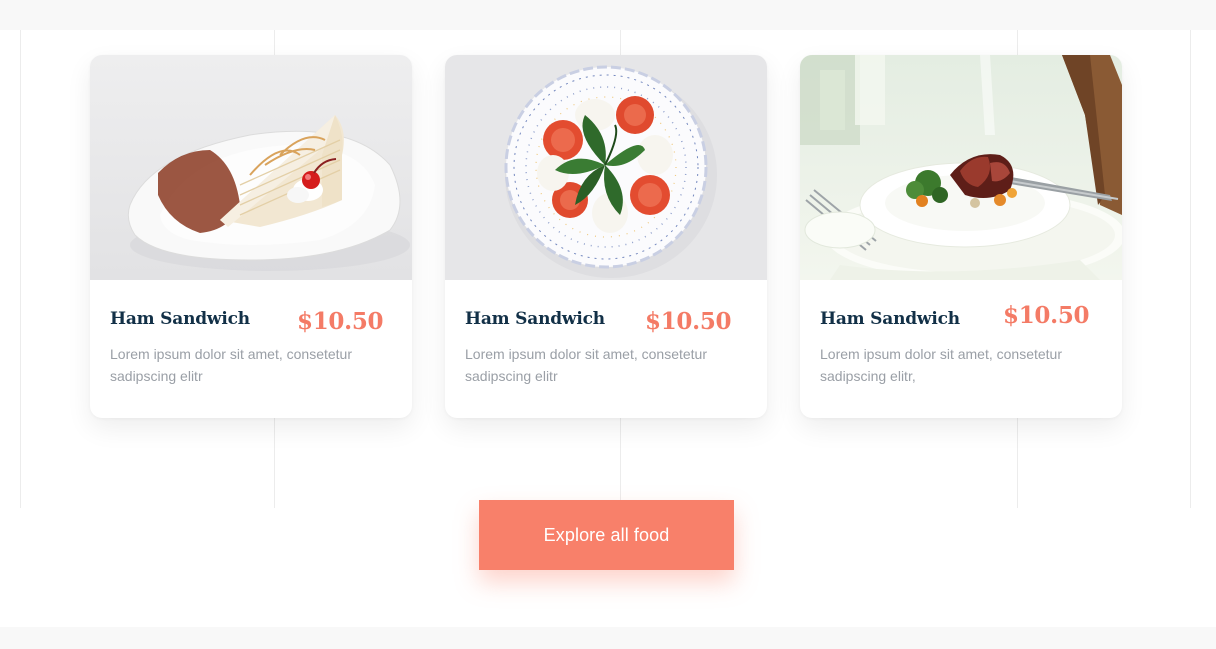 The height and width of the screenshot is (649, 1216). Describe the element at coordinates (608, 638) in the screenshot. I see `bottom-section-strip` at that location.